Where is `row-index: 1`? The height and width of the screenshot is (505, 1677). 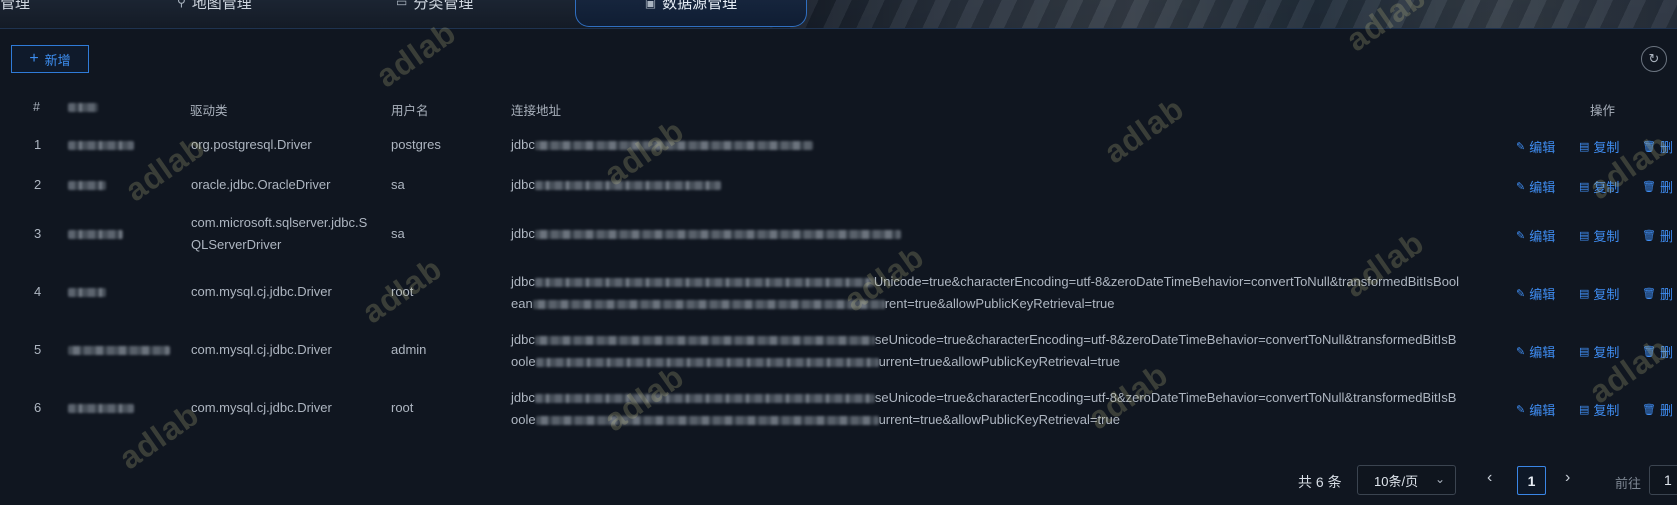
row-index: 1 is located at coordinates (38, 144).